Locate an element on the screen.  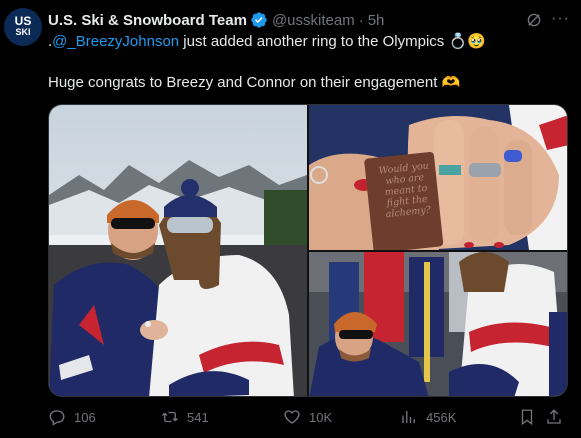
more-options-icon: ··· is located at coordinates (560, 19).